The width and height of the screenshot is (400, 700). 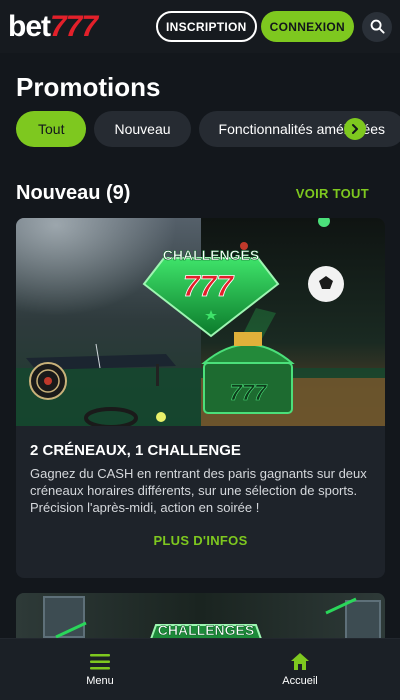 What do you see at coordinates (51, 129) in the screenshot?
I see `chip-all: Tout` at bounding box center [51, 129].